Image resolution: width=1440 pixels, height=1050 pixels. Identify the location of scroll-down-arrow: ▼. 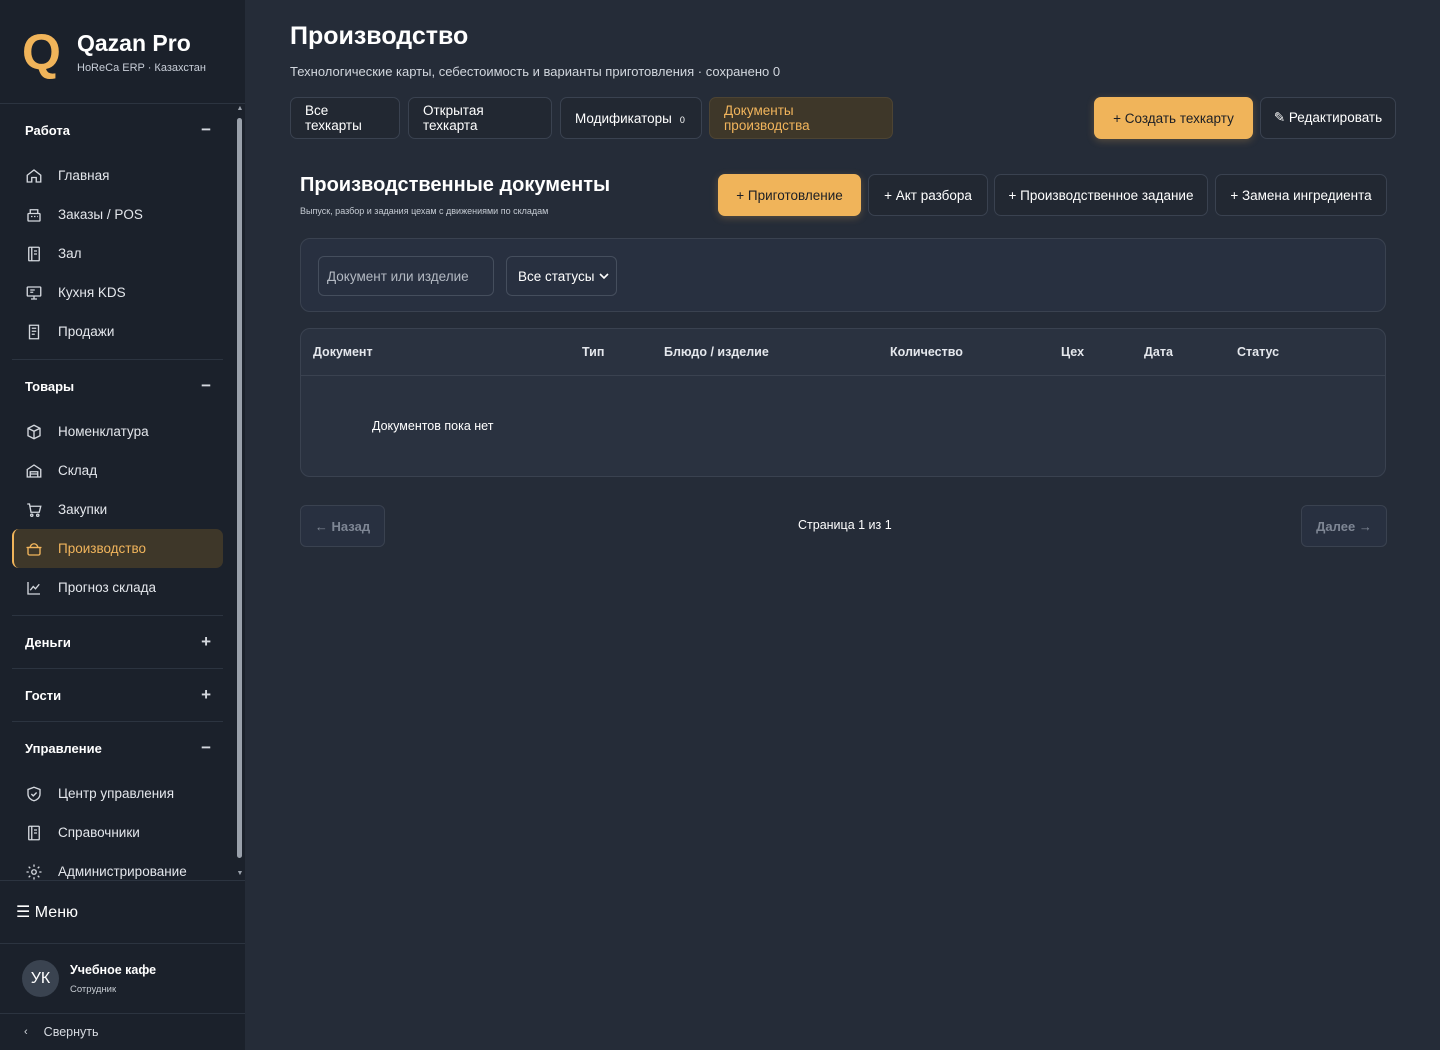
(240, 874).